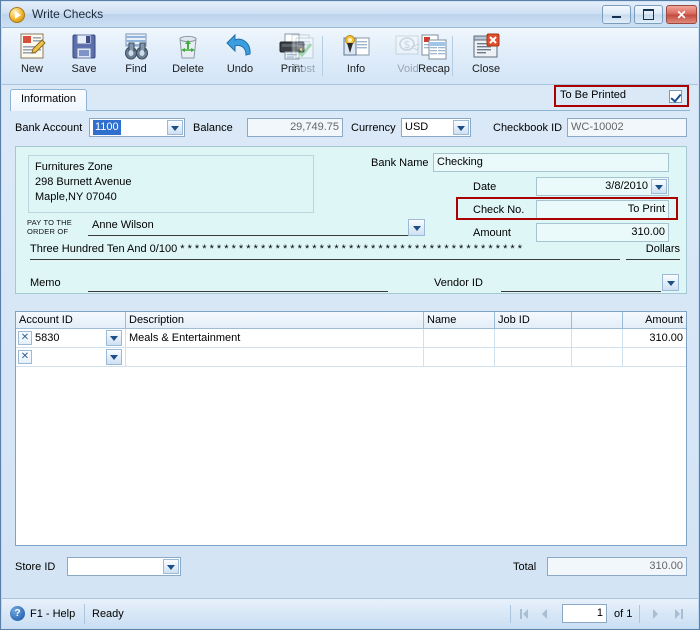  What do you see at coordinates (616, 14) in the screenshot?
I see `minimize-button` at bounding box center [616, 14].